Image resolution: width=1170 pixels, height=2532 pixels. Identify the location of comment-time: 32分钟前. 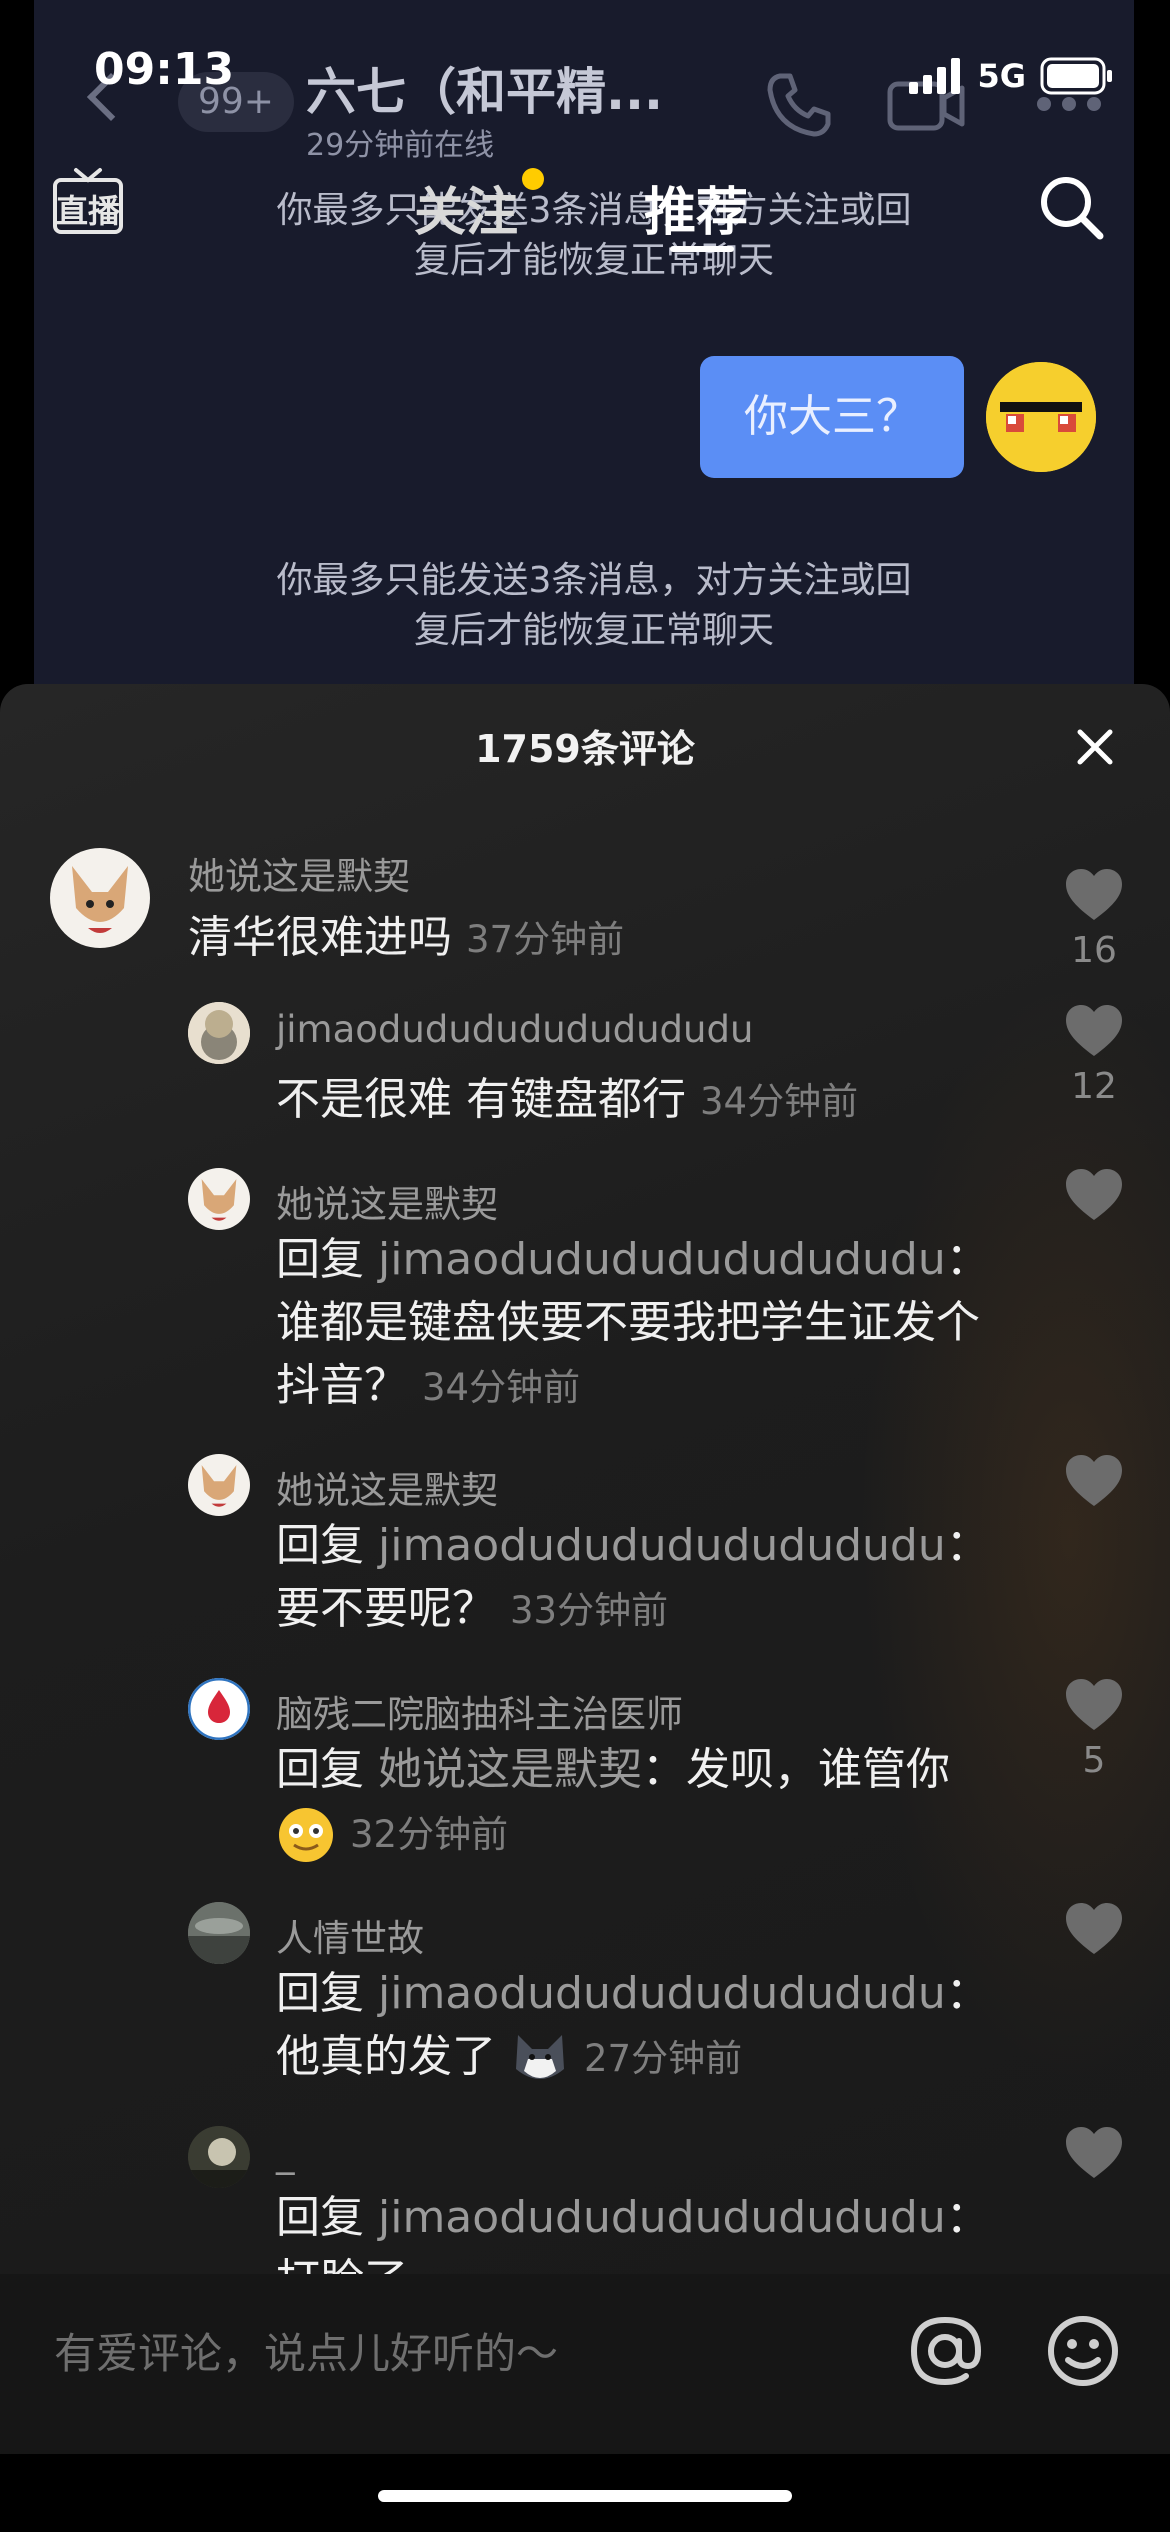
(429, 1834).